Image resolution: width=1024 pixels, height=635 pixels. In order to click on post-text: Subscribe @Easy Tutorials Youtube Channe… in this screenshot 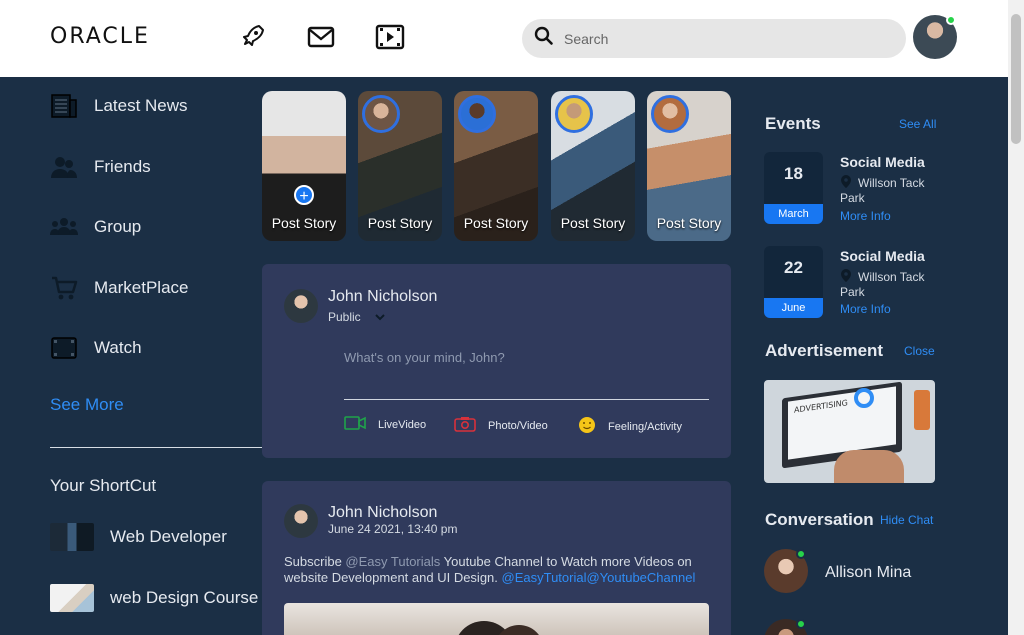, I will do `click(494, 570)`.